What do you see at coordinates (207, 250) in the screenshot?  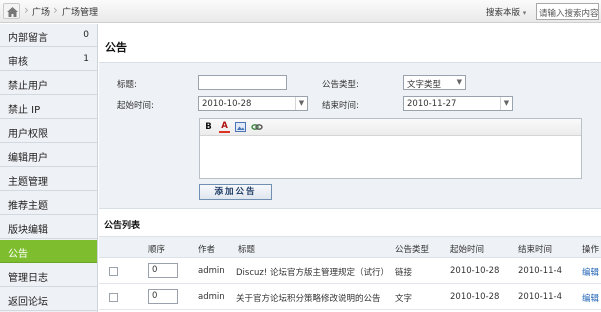 I see `column-header-author: 作者` at bounding box center [207, 250].